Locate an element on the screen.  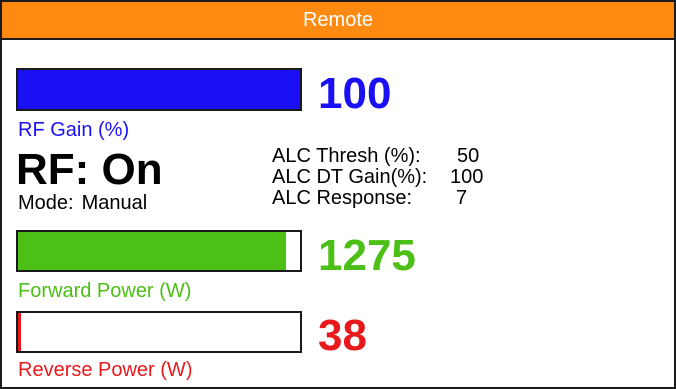
reverse-power-label: Reverse Power (W) is located at coordinates (105, 370).